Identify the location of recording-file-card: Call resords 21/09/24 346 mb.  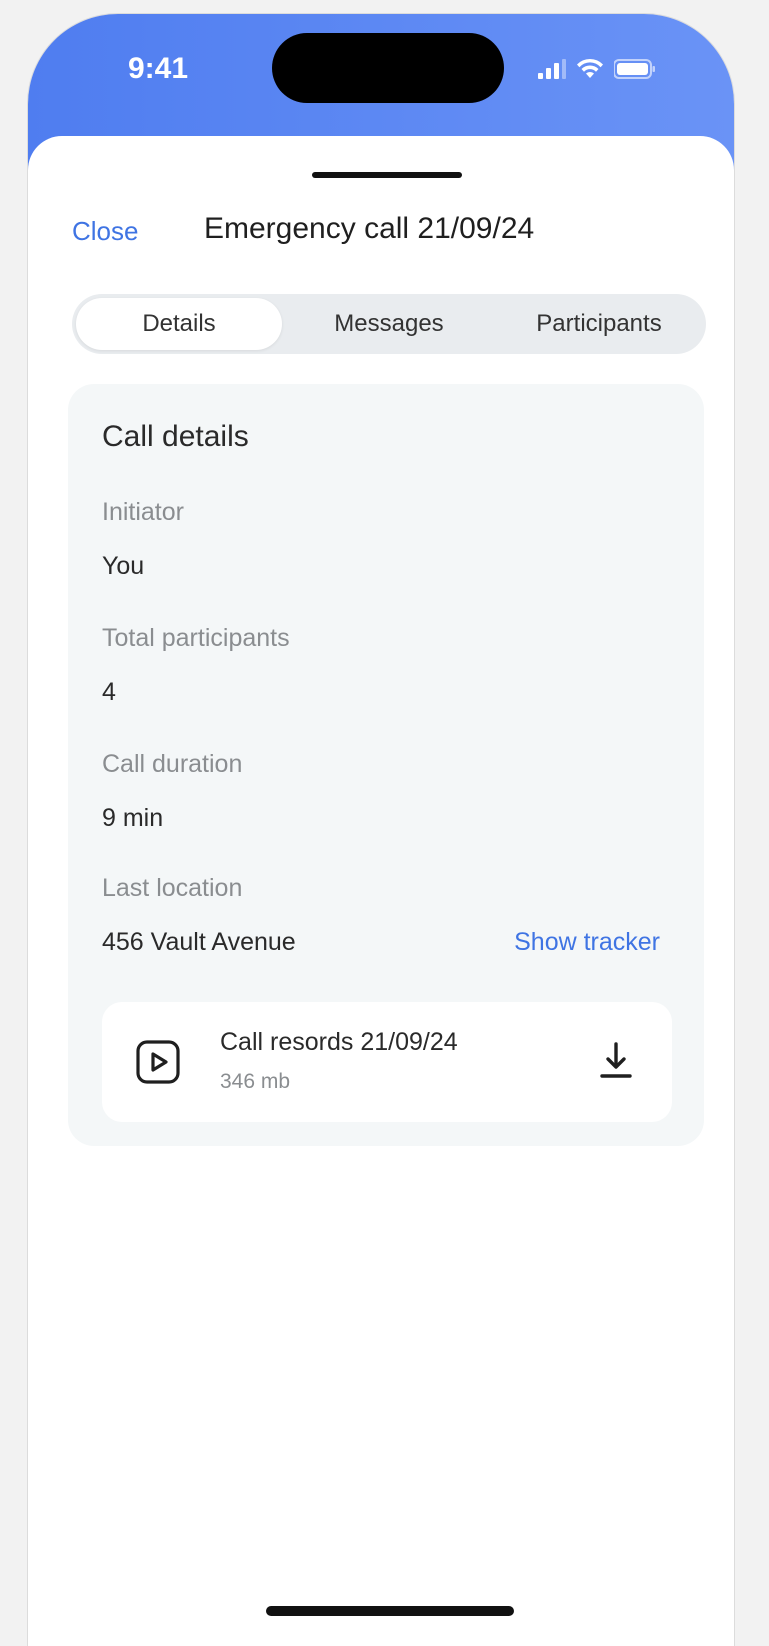
(387, 1062).